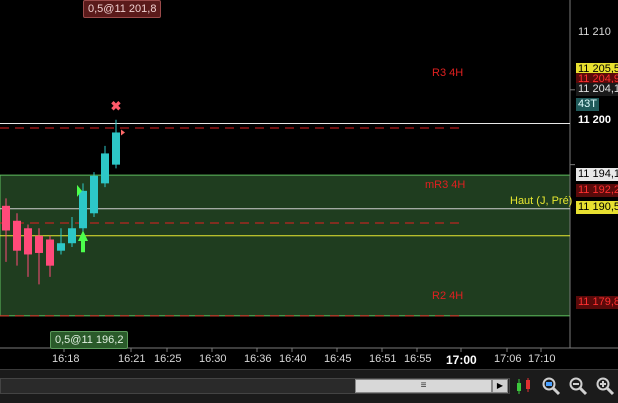 The width and height of the screenshot is (618, 403). What do you see at coordinates (542, 359) in the screenshot?
I see `x-tick-label: 17:10` at bounding box center [542, 359].